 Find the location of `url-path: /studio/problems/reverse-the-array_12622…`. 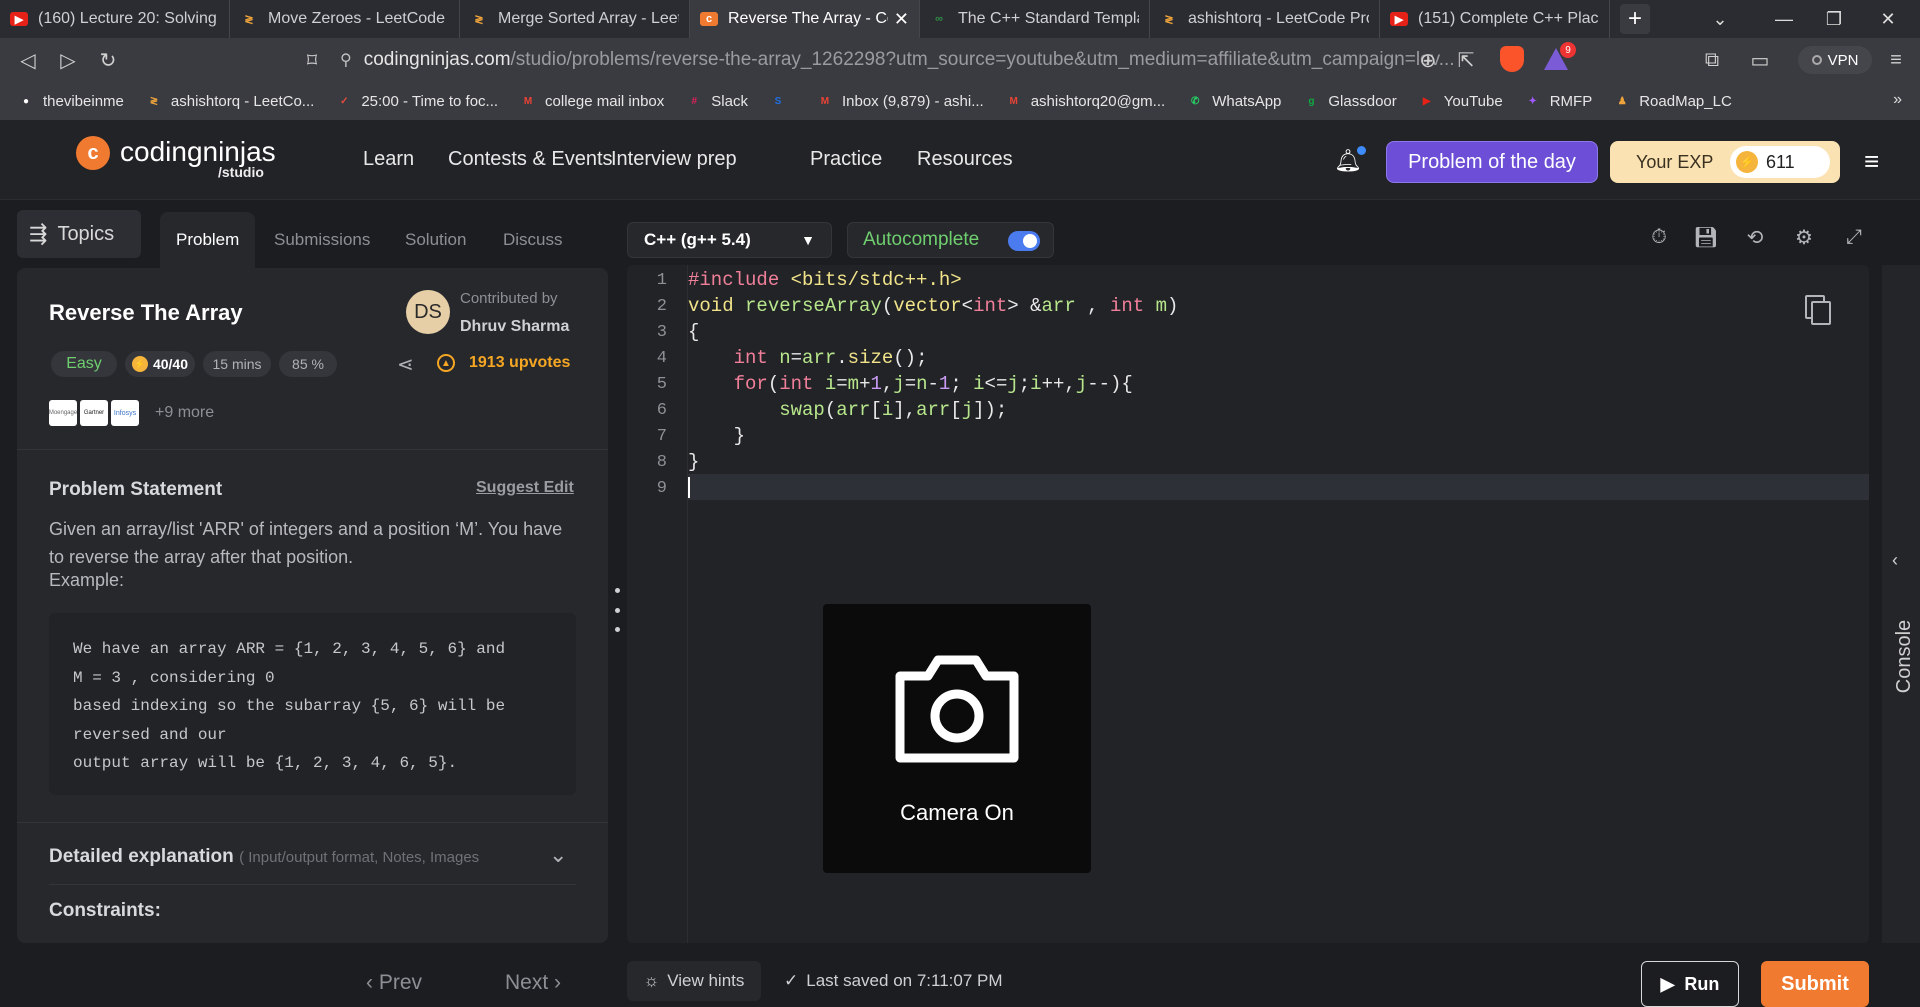

url-path: /studio/problems/reverse-the-array_12622… is located at coordinates (982, 59).